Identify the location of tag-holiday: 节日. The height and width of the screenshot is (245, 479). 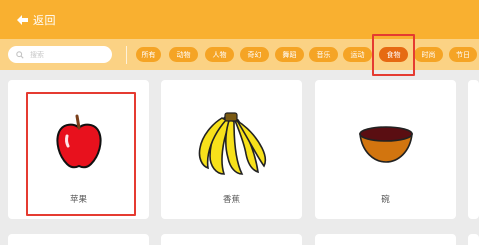
(463, 54).